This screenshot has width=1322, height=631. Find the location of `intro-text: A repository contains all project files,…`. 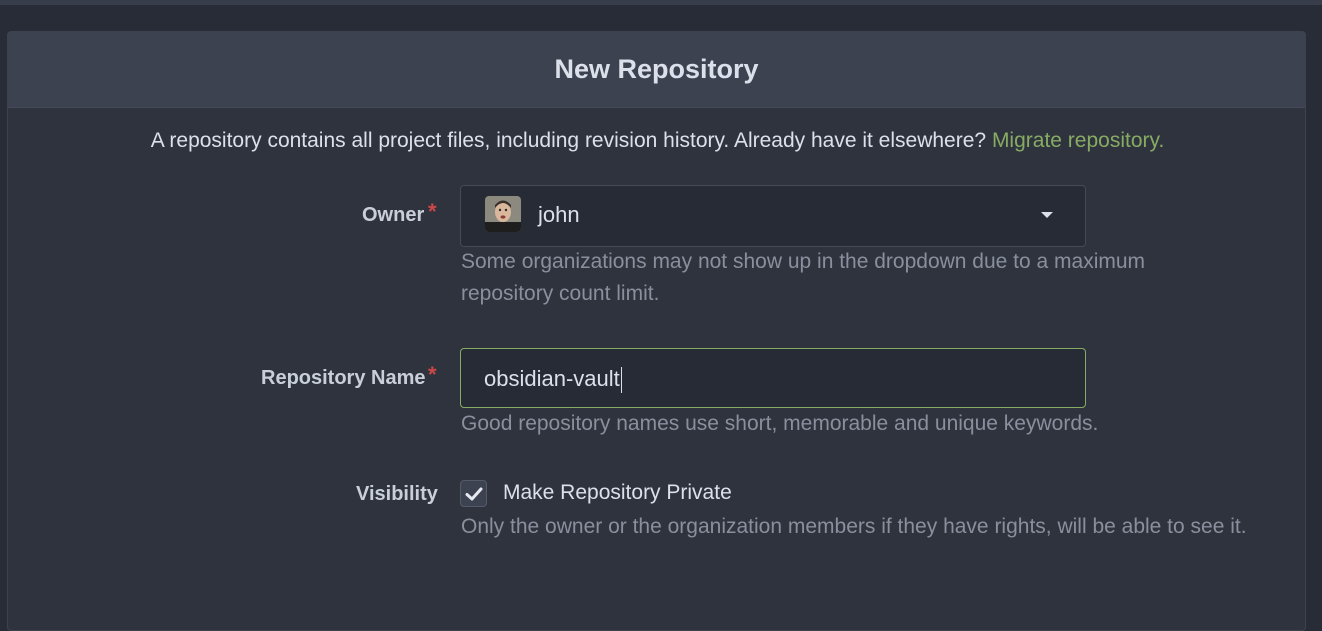

intro-text: A repository contains all project files,… is located at coordinates (657, 141).